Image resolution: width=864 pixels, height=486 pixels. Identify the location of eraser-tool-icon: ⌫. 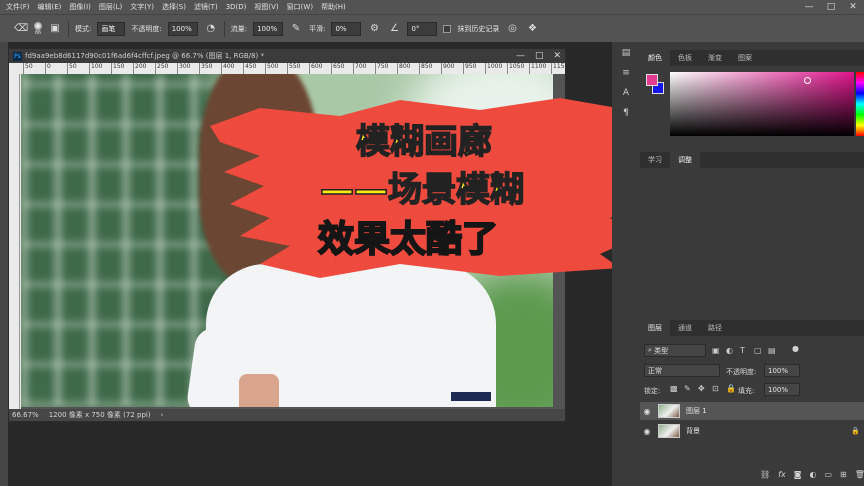
(21, 29).